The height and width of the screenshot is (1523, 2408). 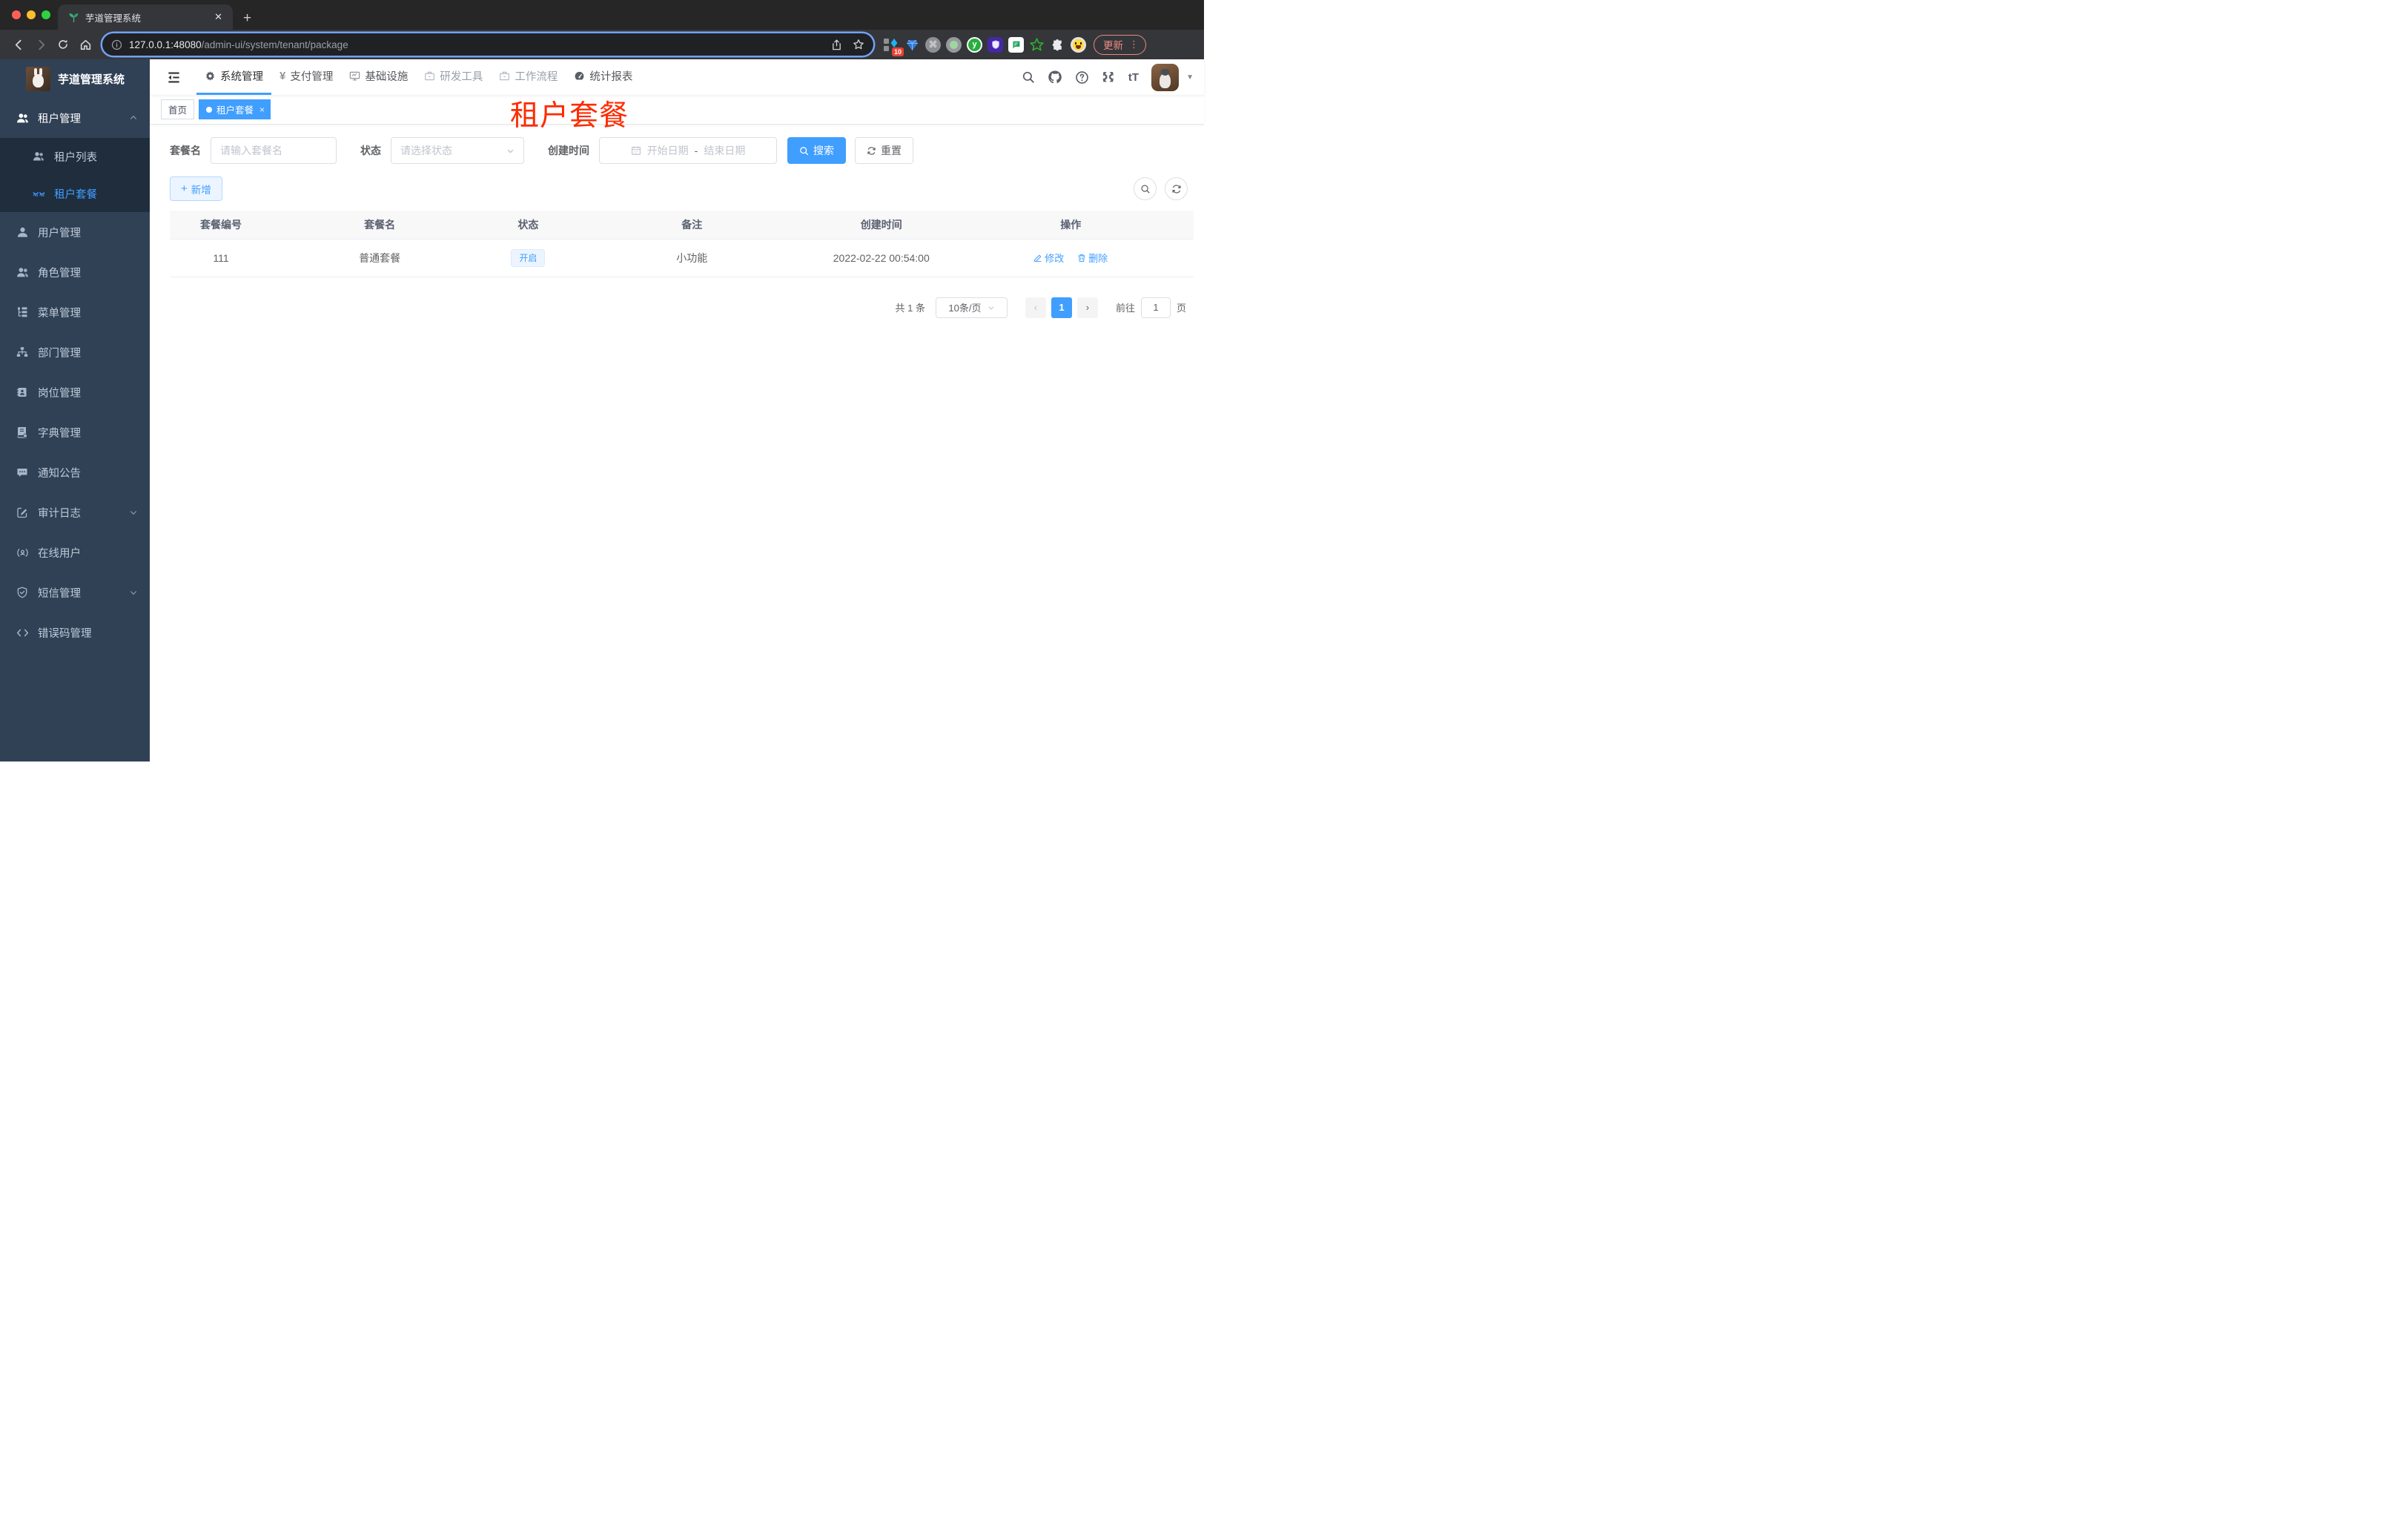 What do you see at coordinates (251, 151) in the screenshot?
I see `input-placeholder: 请输入套餐名` at bounding box center [251, 151].